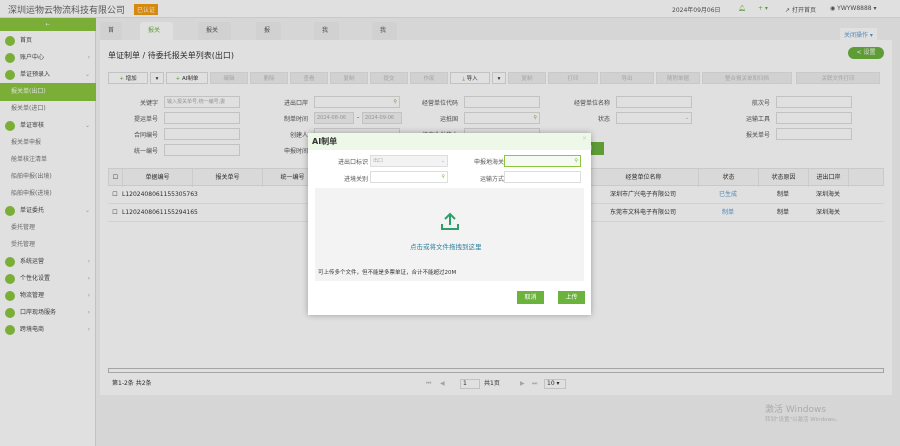  I want to click on dialog-title: AI制单, so click(449, 141).